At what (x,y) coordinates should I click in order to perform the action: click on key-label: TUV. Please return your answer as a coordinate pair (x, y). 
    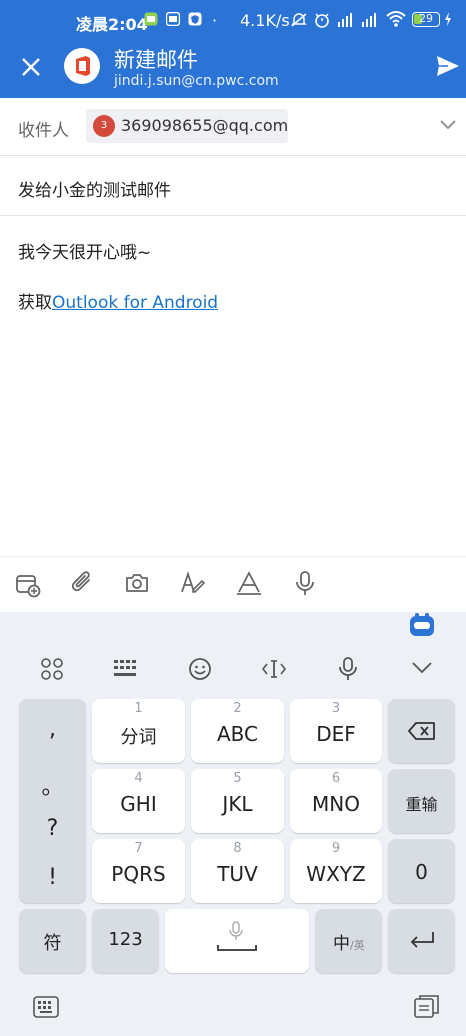
    Looking at the image, I should click on (237, 874).